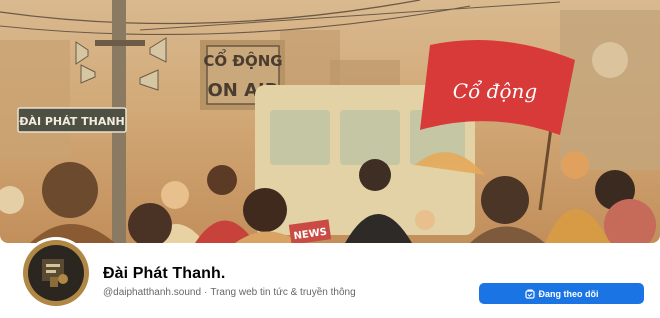 This screenshot has height=318, width=660. I want to click on page-name: Đài Phát Thanh., so click(164, 273).